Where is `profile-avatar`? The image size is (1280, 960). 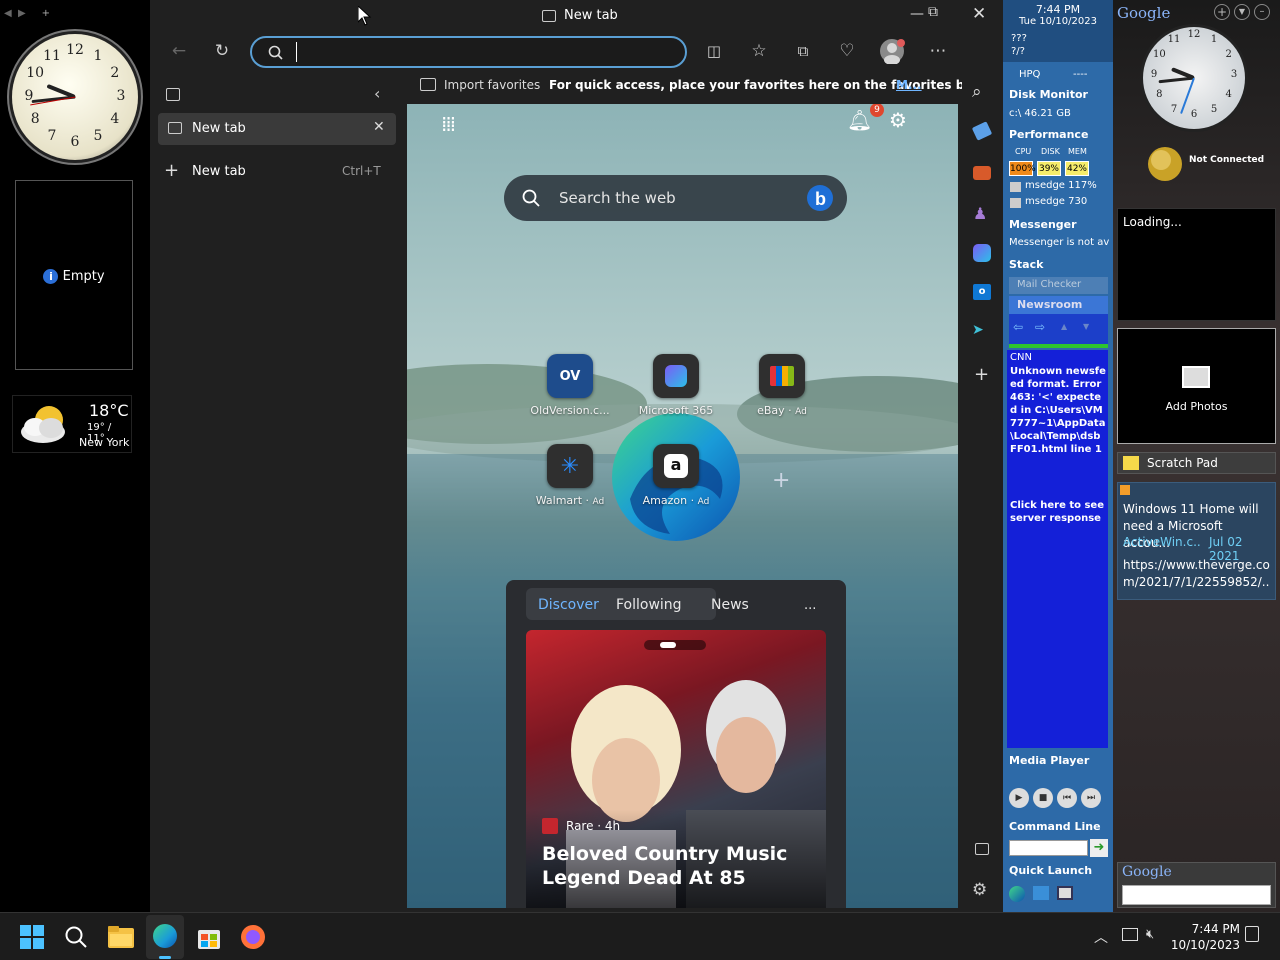
profile-avatar is located at coordinates (892, 51).